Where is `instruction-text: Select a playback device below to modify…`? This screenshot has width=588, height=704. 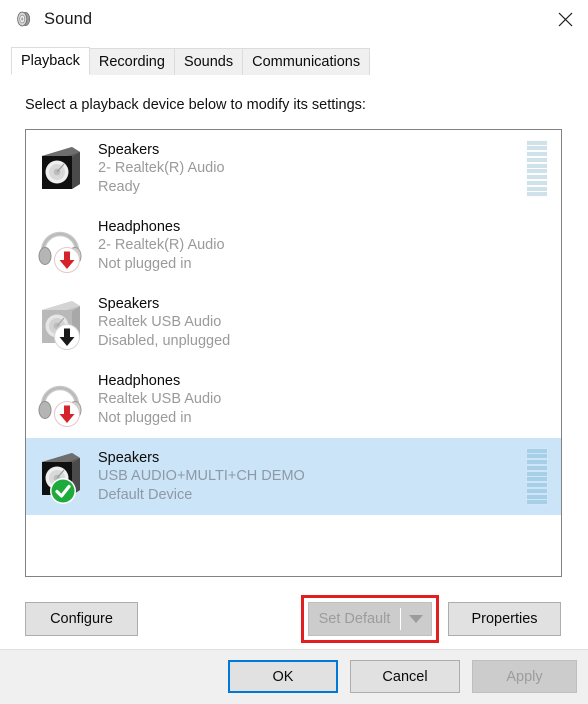
instruction-text: Select a playback device below to modify… is located at coordinates (195, 105).